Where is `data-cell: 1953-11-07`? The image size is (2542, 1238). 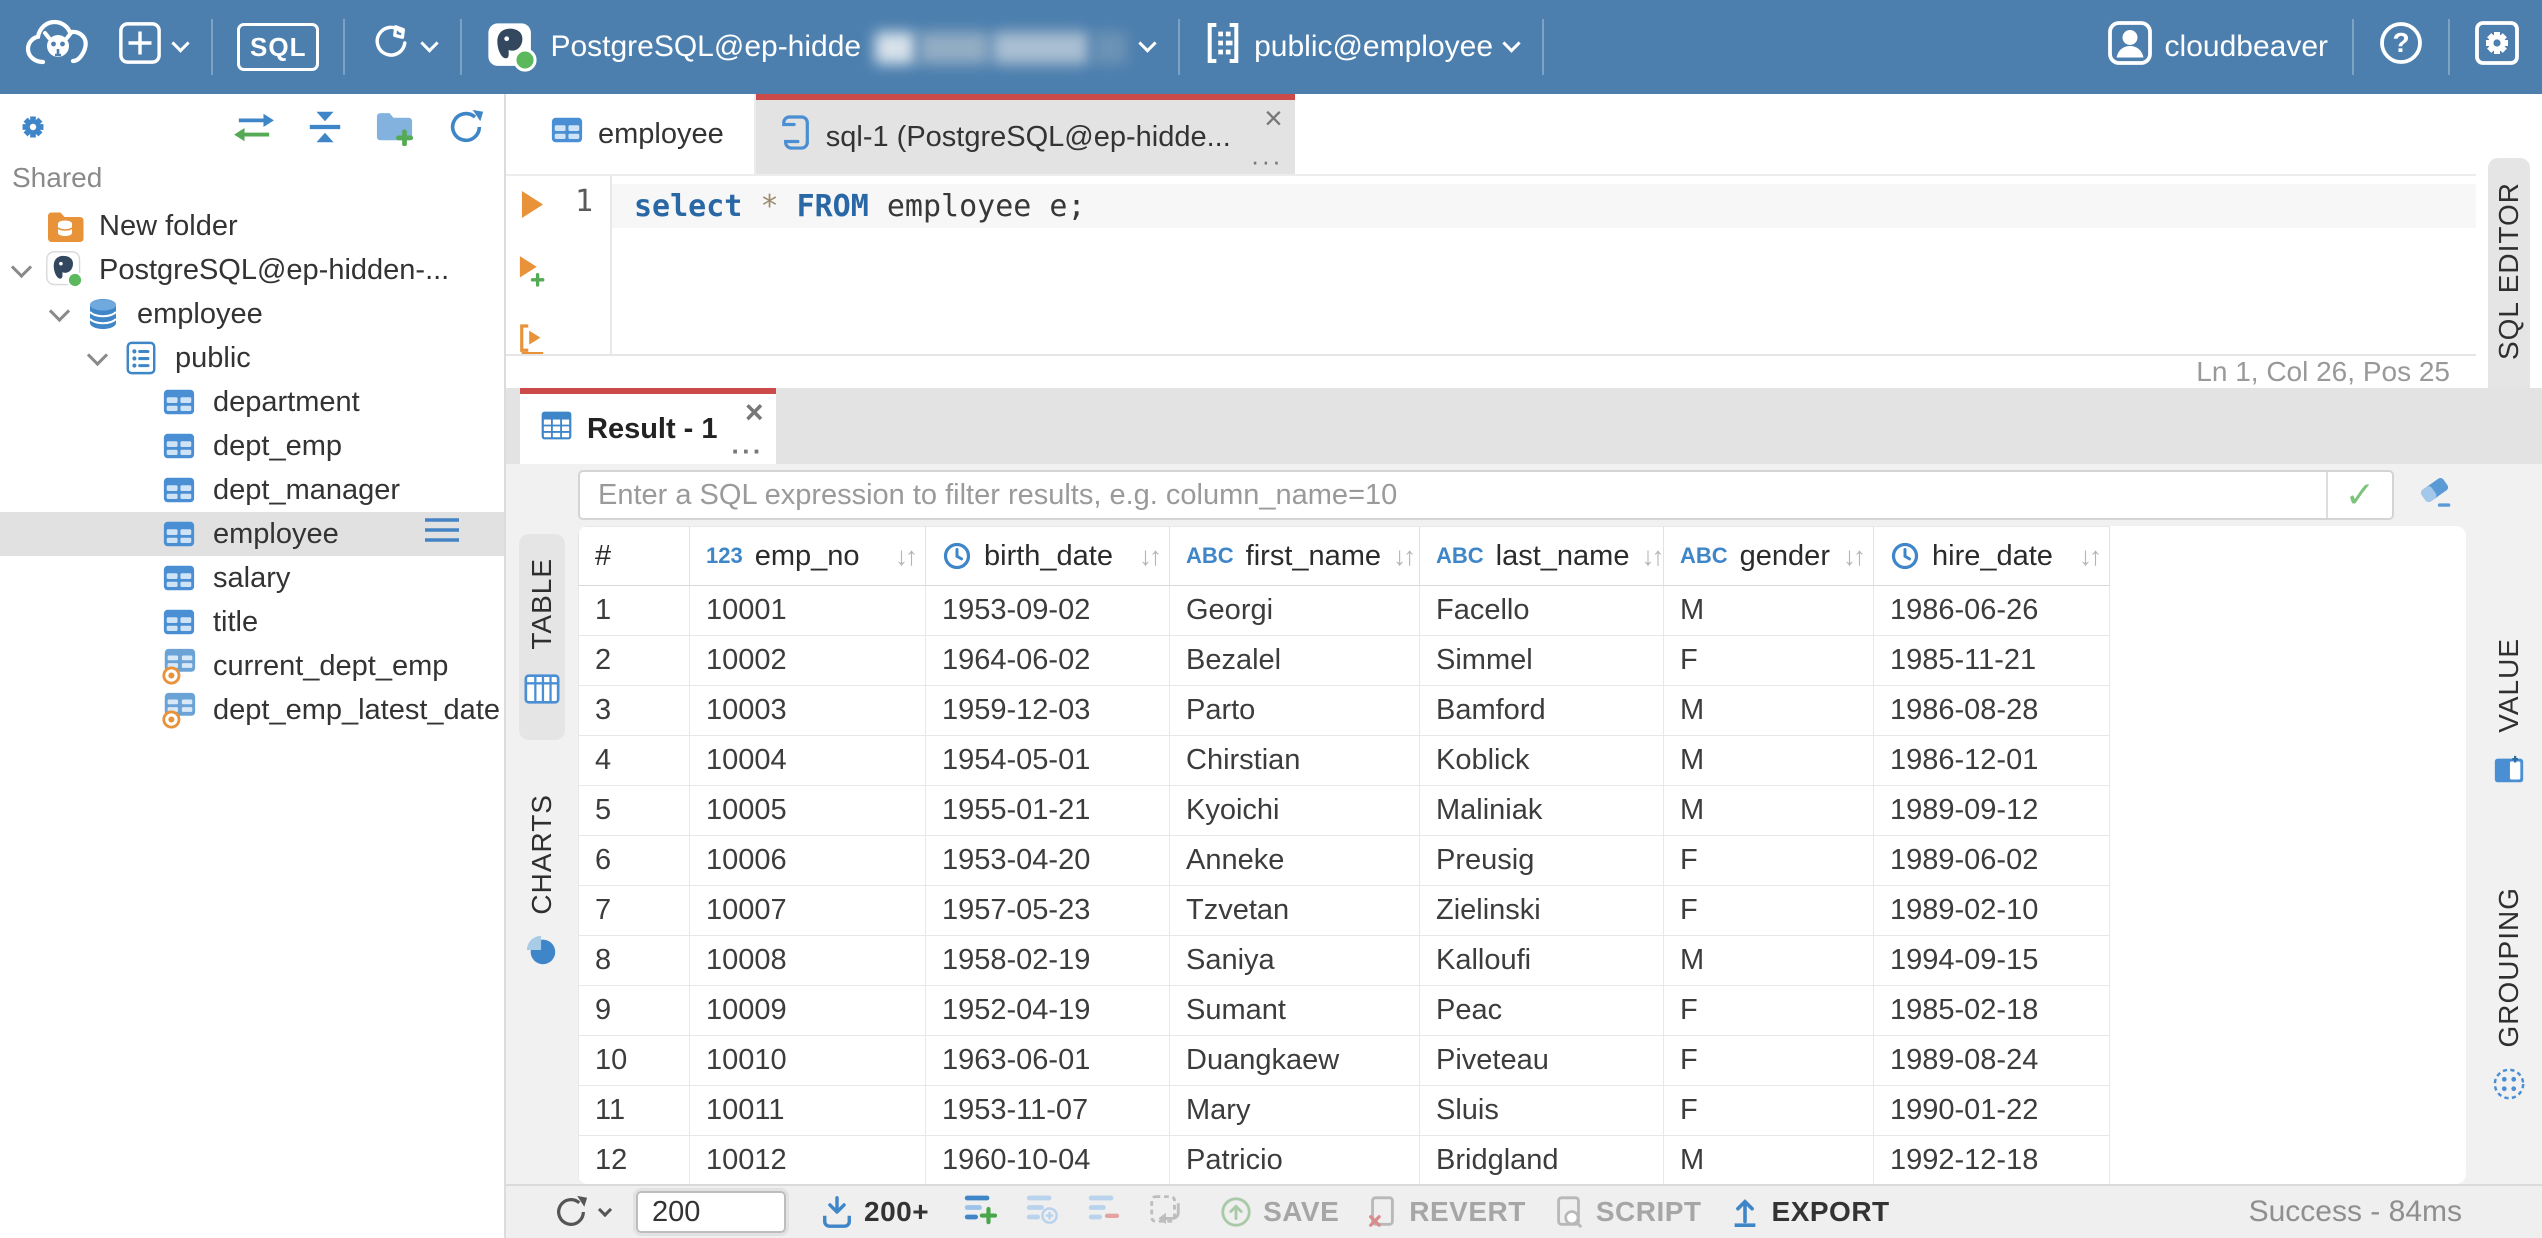
data-cell: 1953-11-07 is located at coordinates (1048, 1111).